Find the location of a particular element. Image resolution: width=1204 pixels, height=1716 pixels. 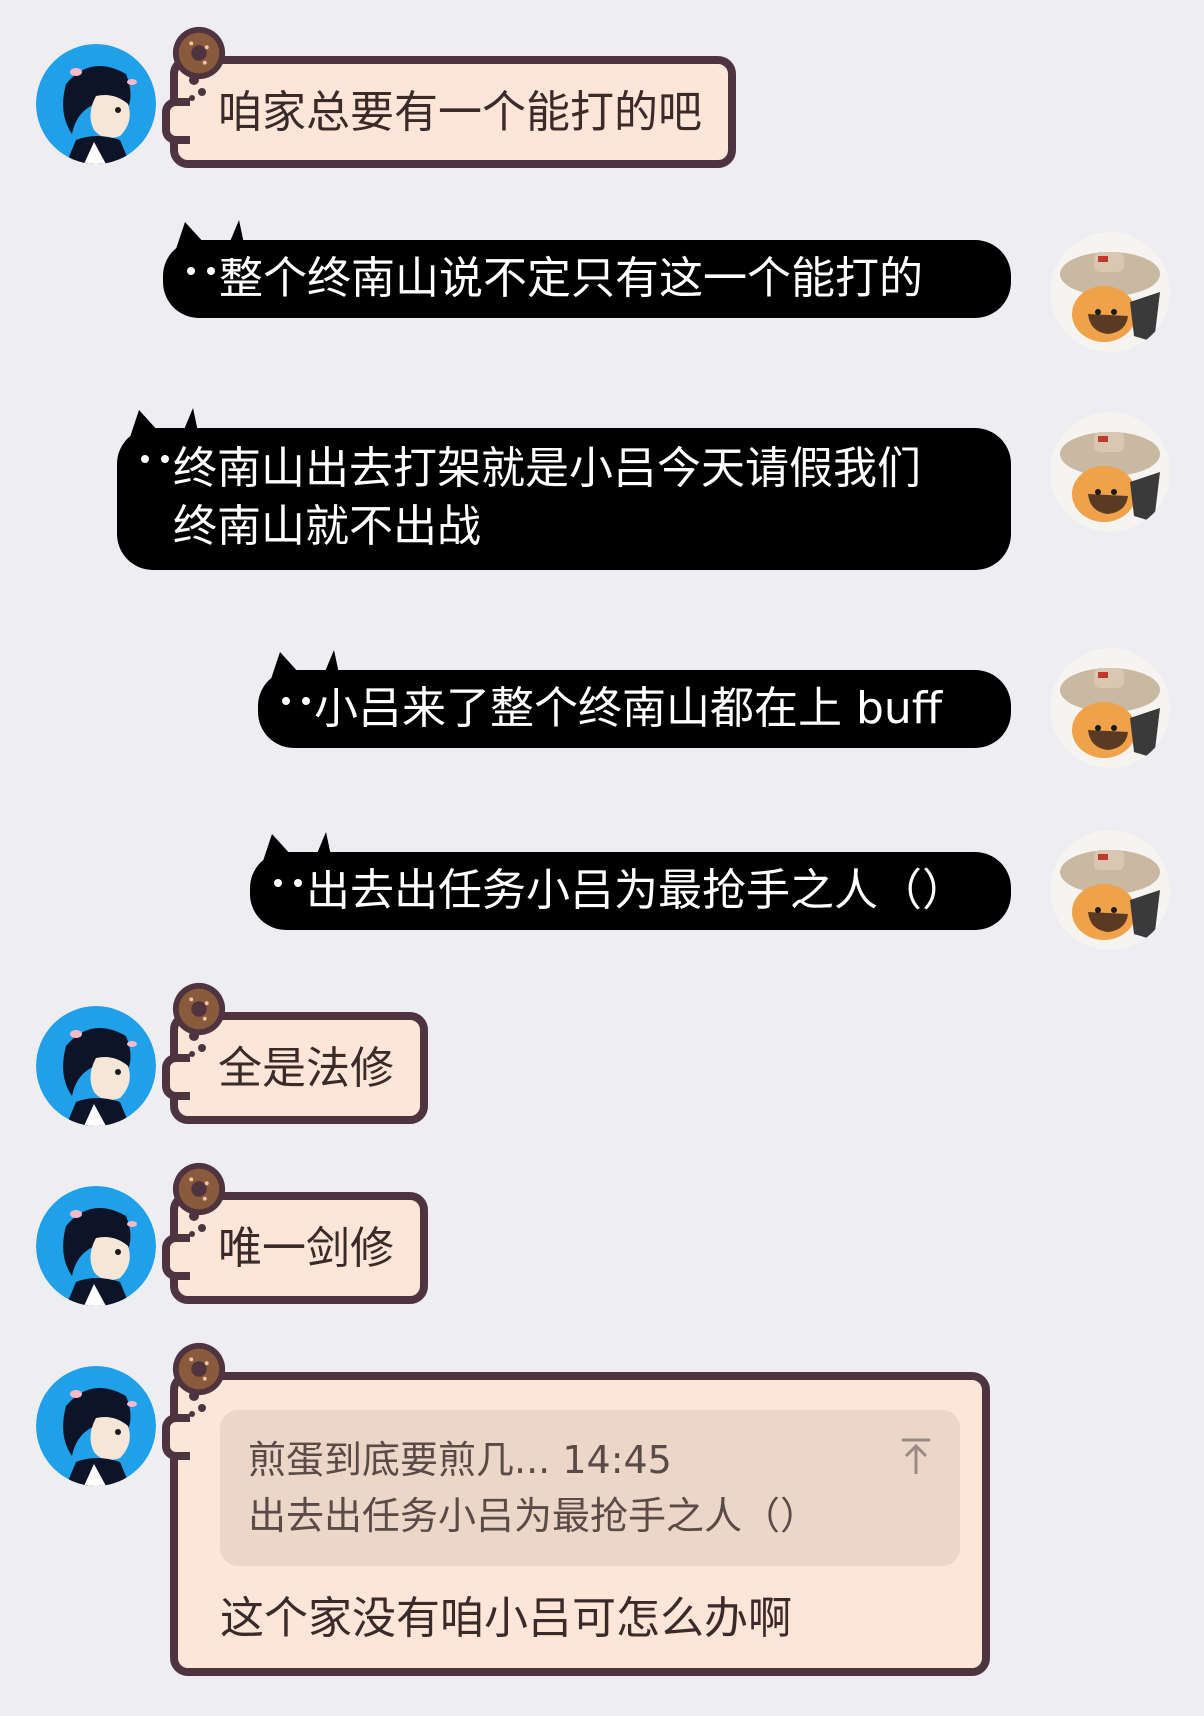

message-bubble: 唯一剑修 is located at coordinates (295, 1233).